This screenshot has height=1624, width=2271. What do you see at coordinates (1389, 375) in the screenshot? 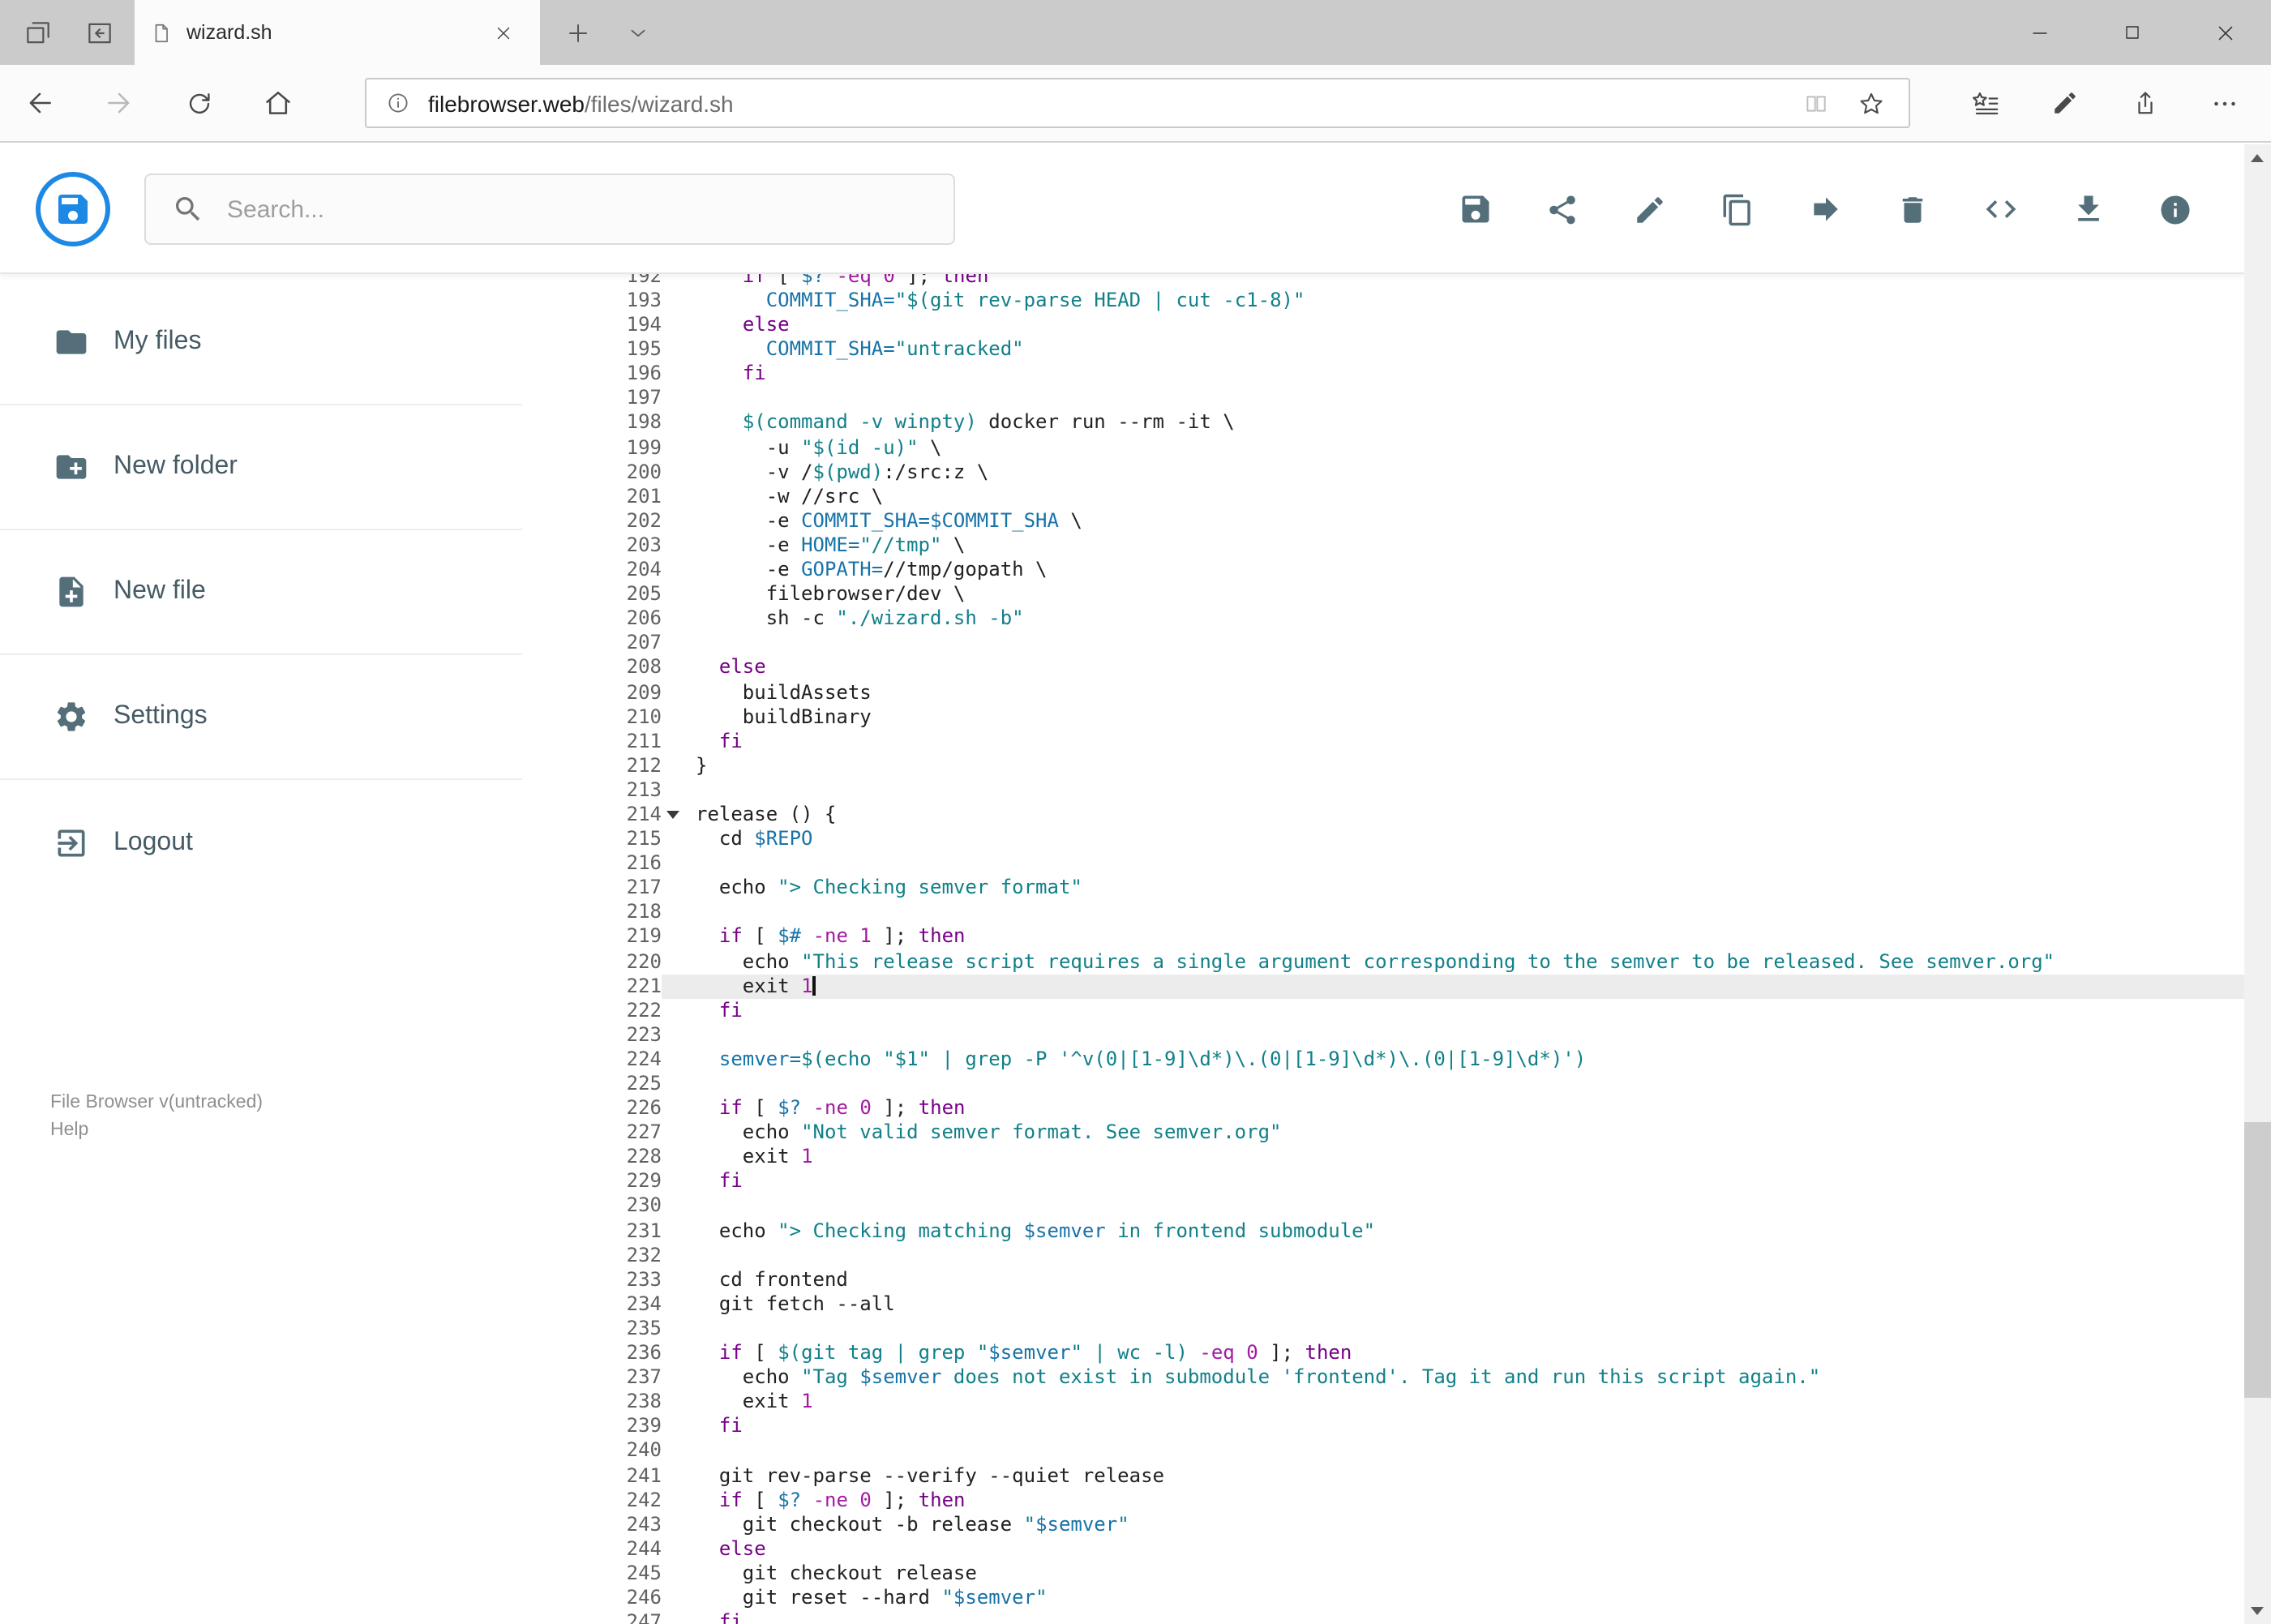
I see `code-line: 196 fi` at bounding box center [1389, 375].